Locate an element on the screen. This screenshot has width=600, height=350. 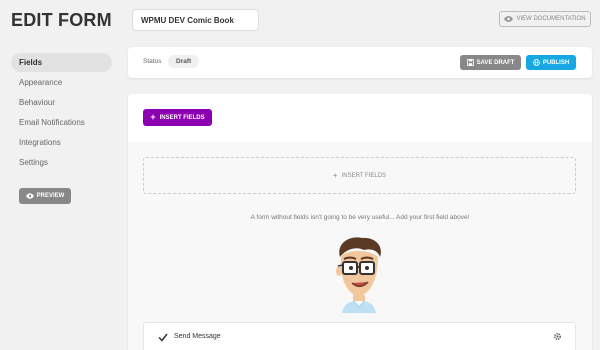
field-label: Send Message is located at coordinates (197, 336).